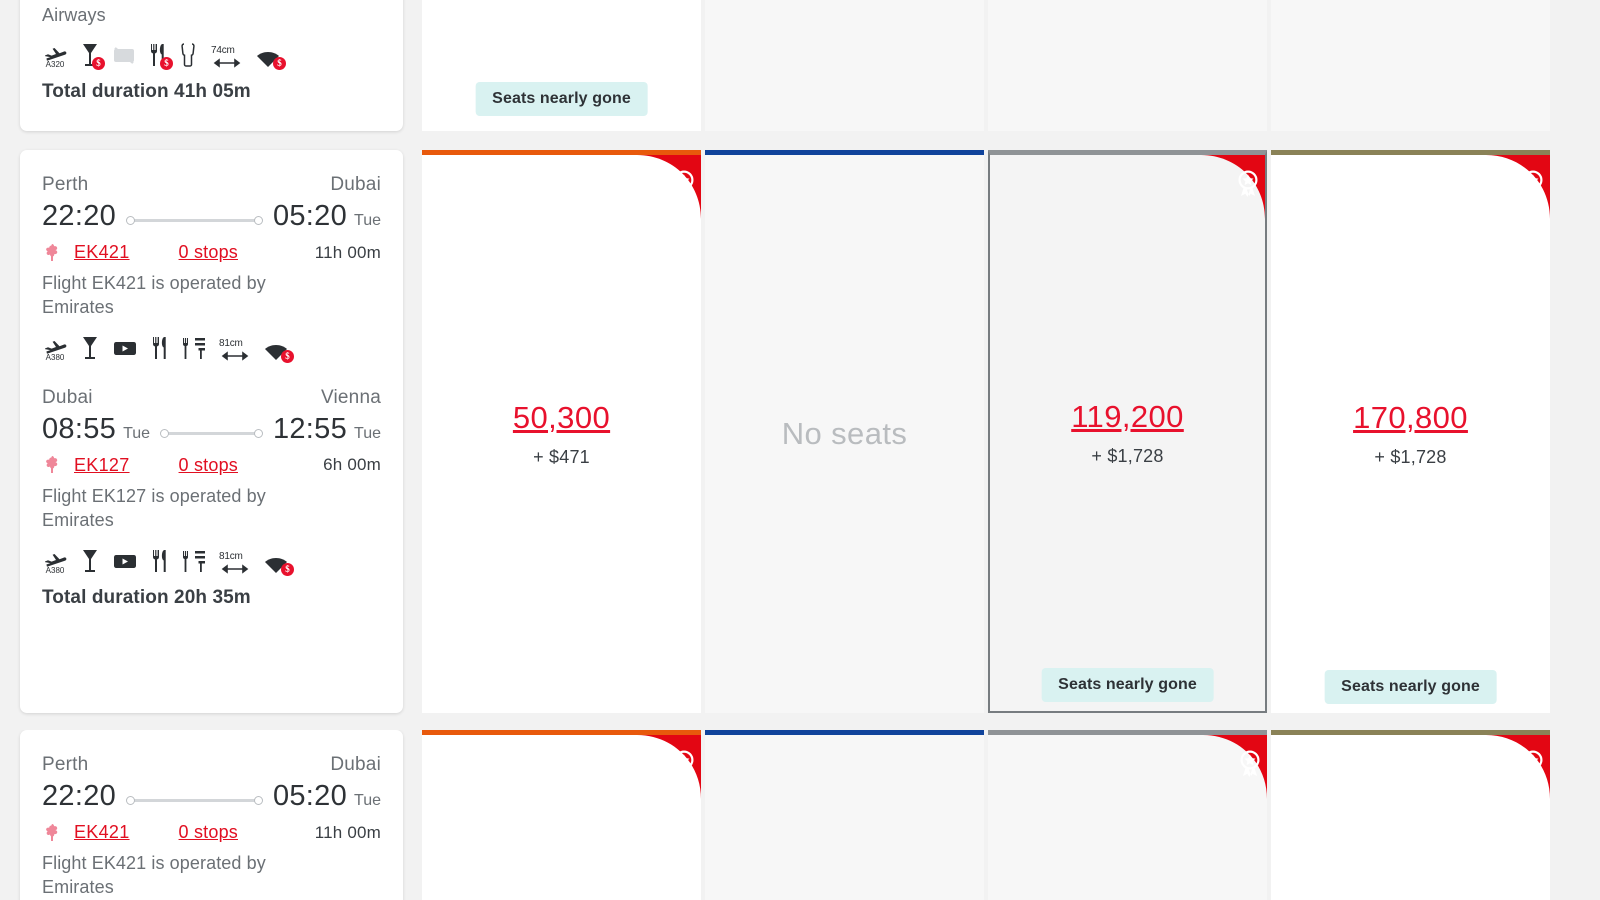  Describe the element at coordinates (350, 397) in the screenshot. I see `destination-city: Vienna` at that location.